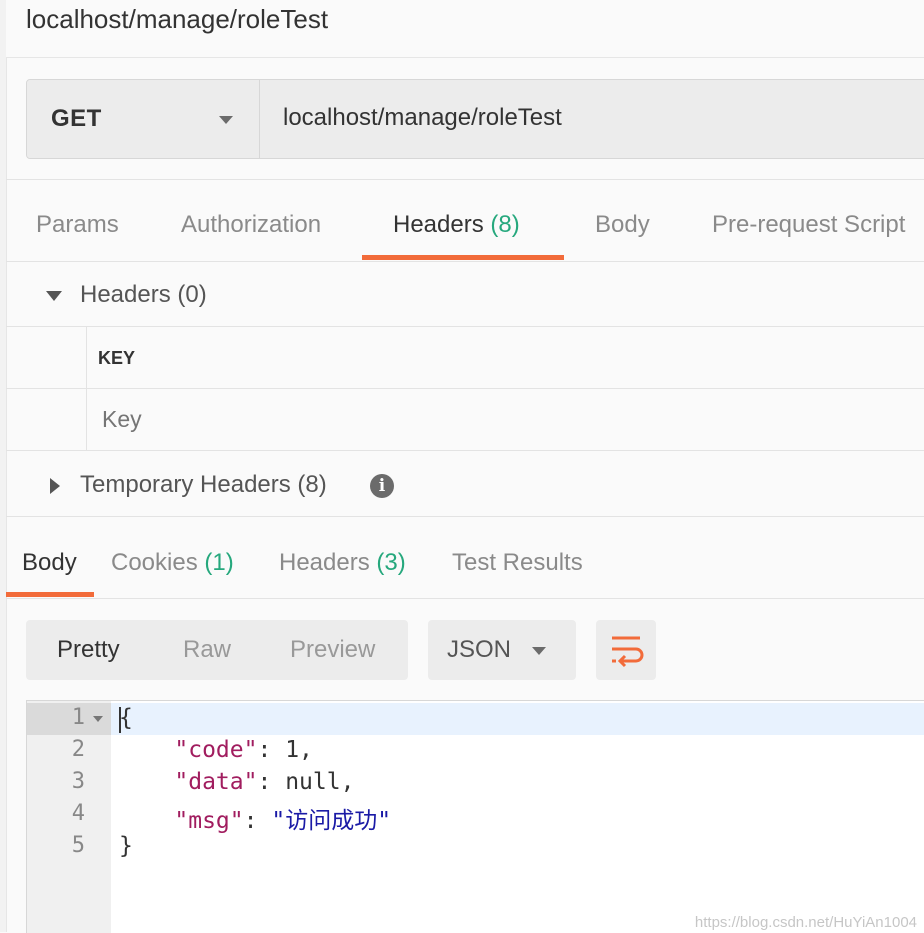  Describe the element at coordinates (78, 781) in the screenshot. I see `line-number: 3` at that location.